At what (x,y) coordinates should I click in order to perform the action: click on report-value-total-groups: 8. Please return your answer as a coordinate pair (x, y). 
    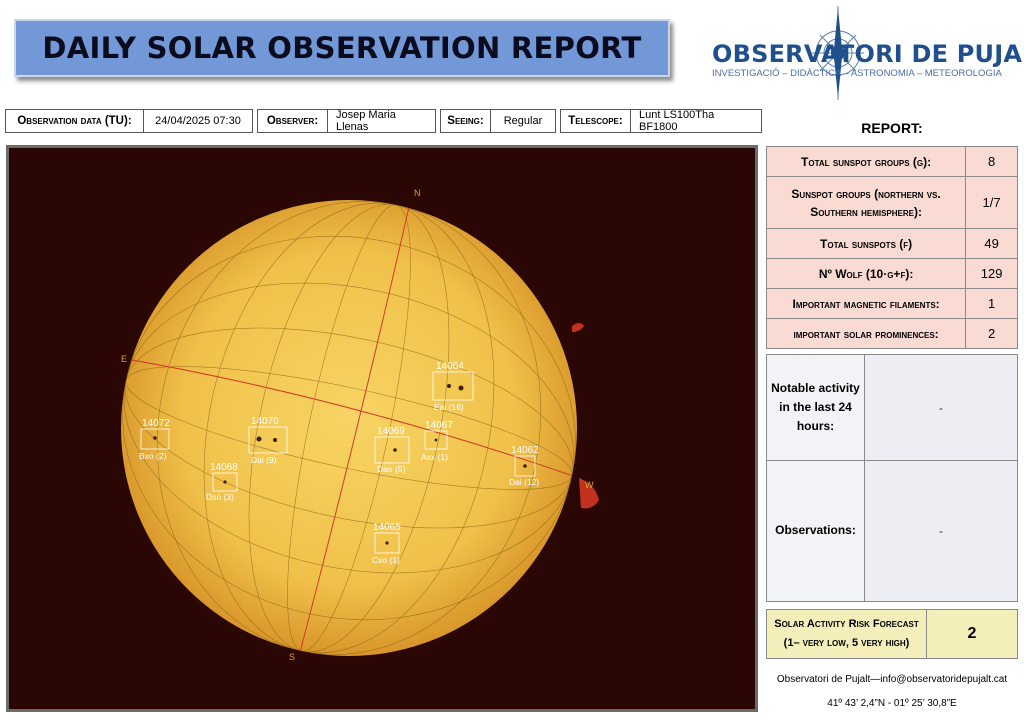
    Looking at the image, I should click on (991, 161).